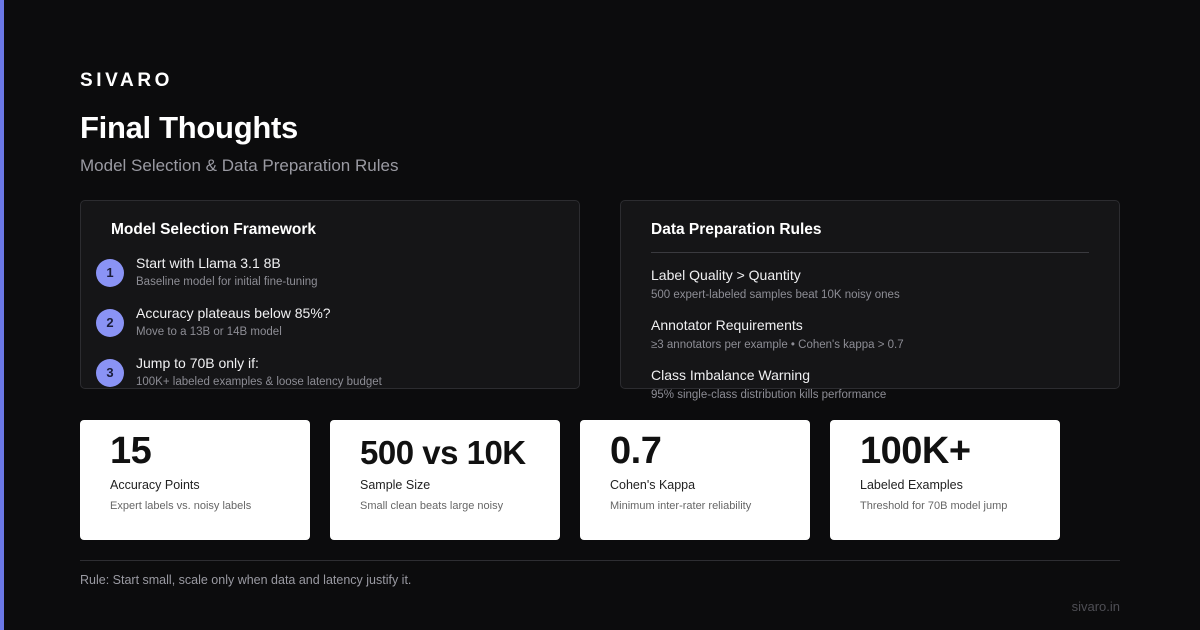 The height and width of the screenshot is (630, 1200). I want to click on step-number-badge: 1, so click(110, 273).